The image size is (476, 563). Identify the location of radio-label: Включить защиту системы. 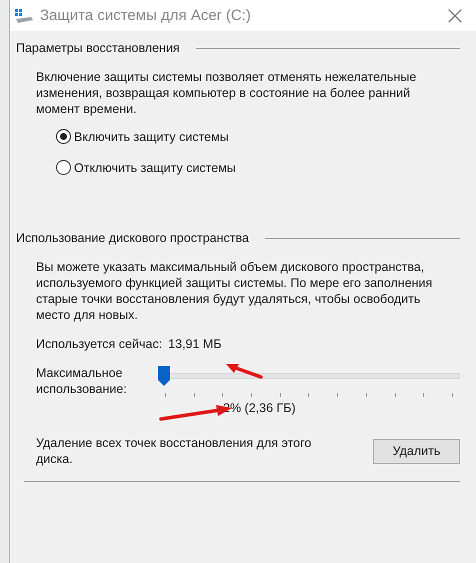
(151, 137).